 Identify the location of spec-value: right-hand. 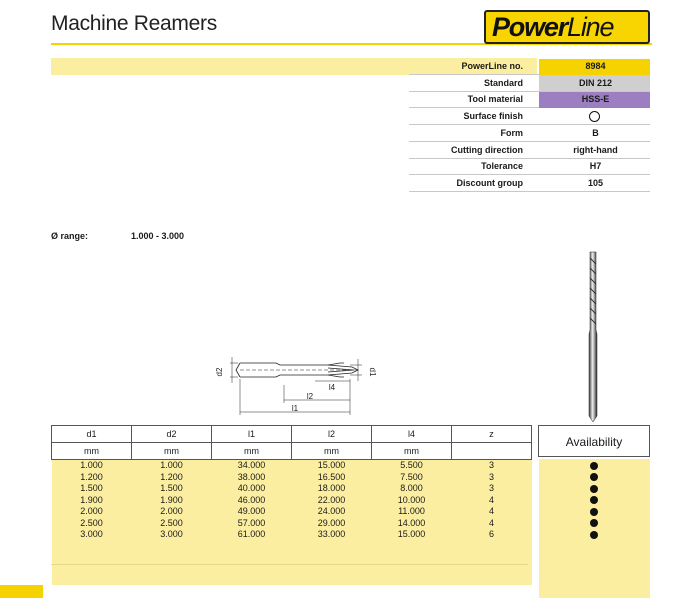
(595, 149).